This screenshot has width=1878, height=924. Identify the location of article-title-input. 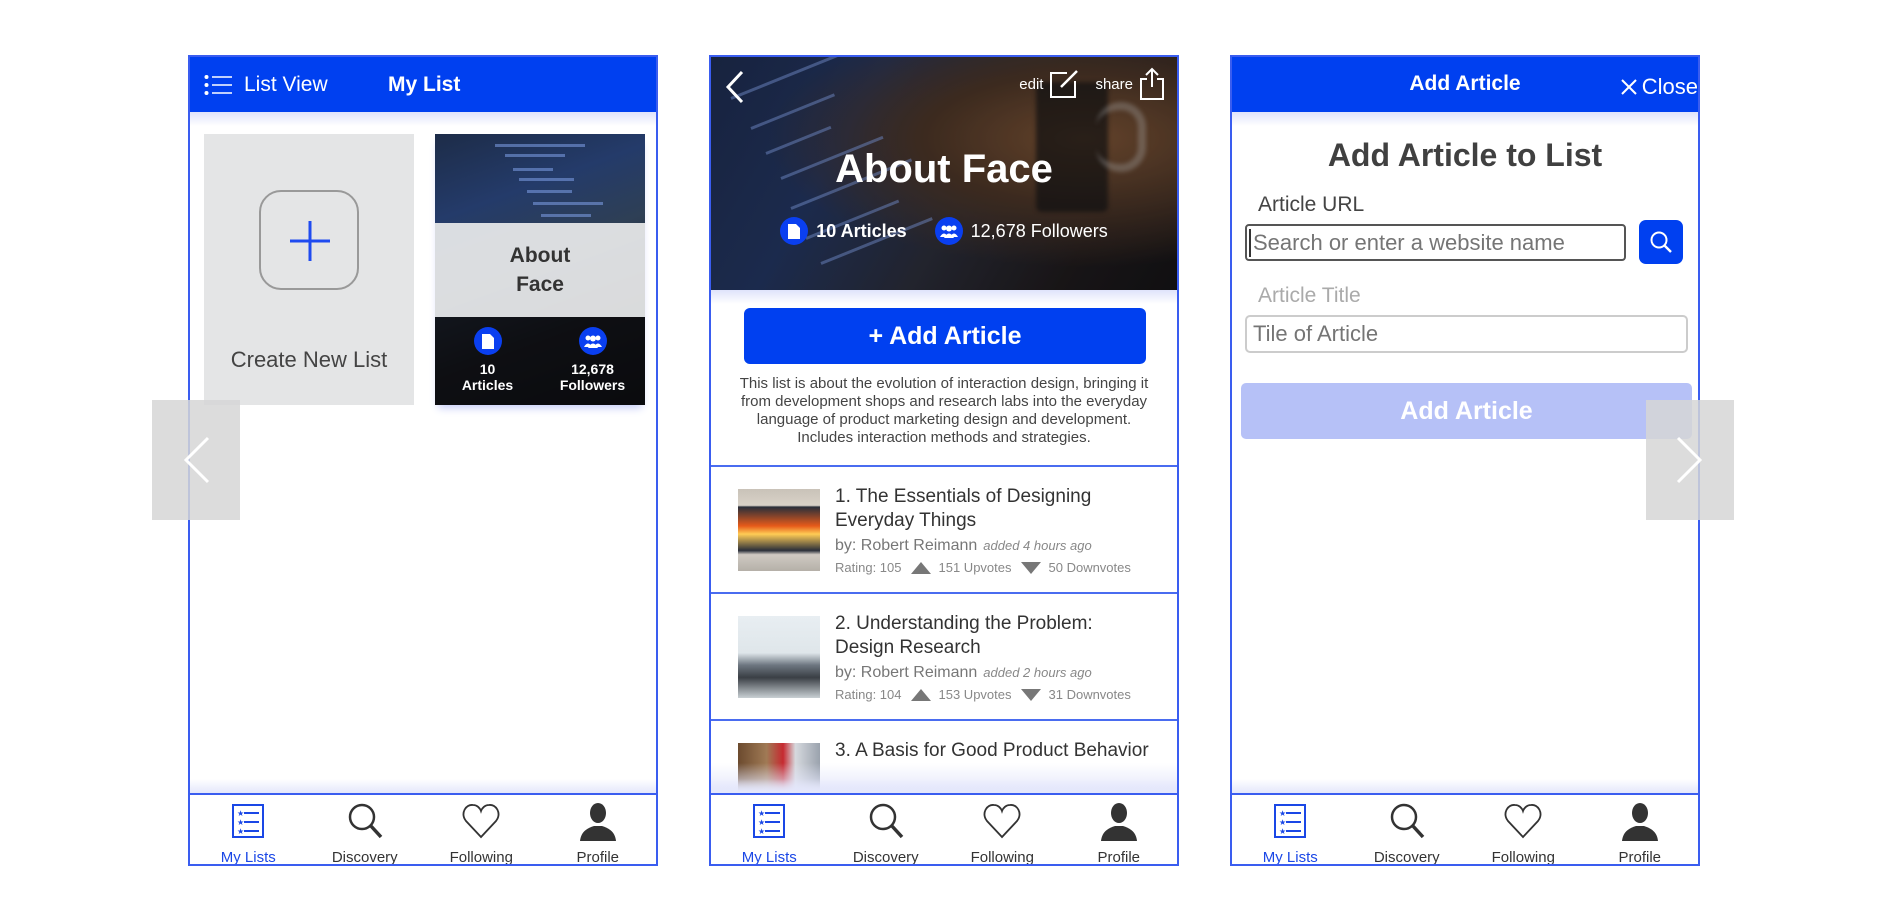
(1466, 334).